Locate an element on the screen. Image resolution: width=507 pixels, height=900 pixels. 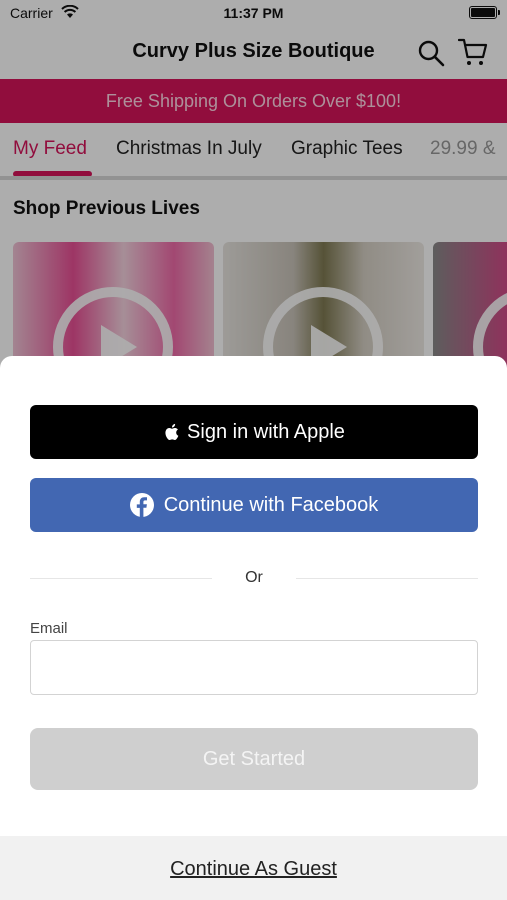
apple-button-label: Sign in with Apple is located at coordinates (266, 431).